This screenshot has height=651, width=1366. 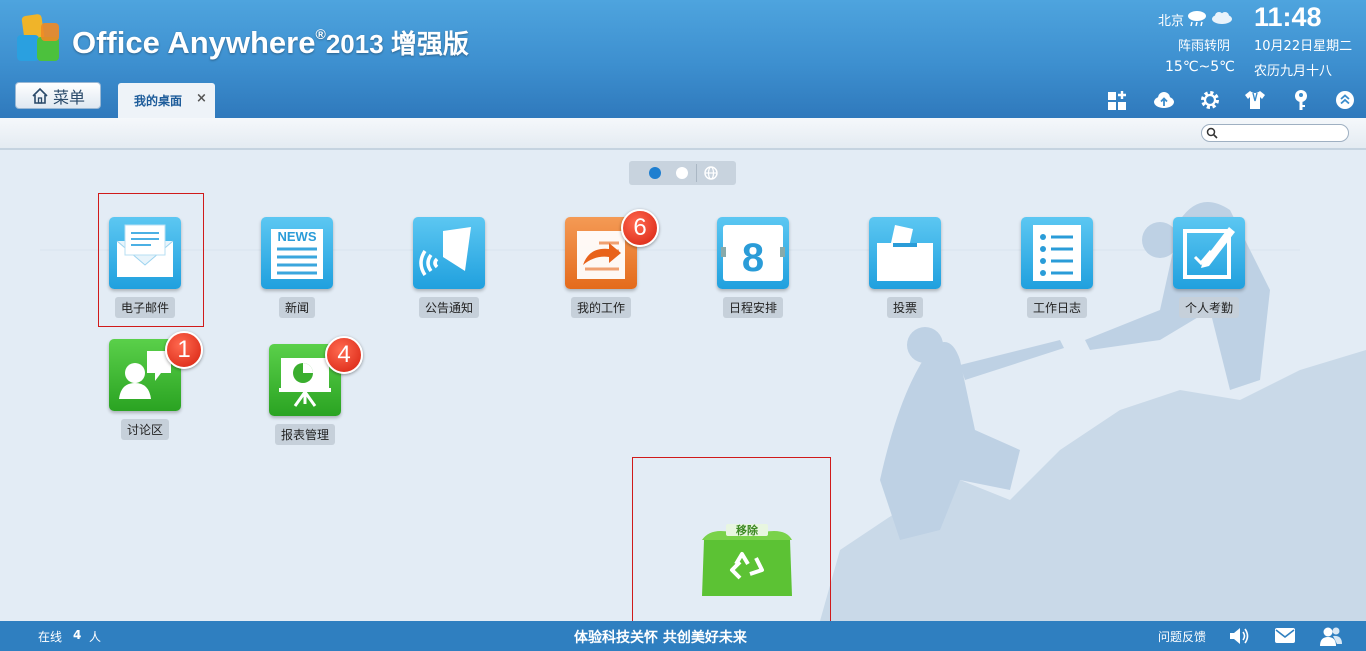 I want to click on desktop-pager, so click(x=682, y=173).